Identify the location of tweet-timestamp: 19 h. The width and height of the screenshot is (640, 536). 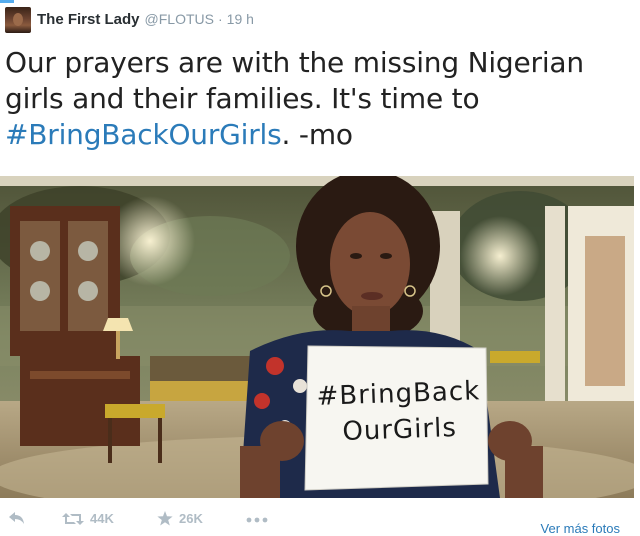
(240, 19).